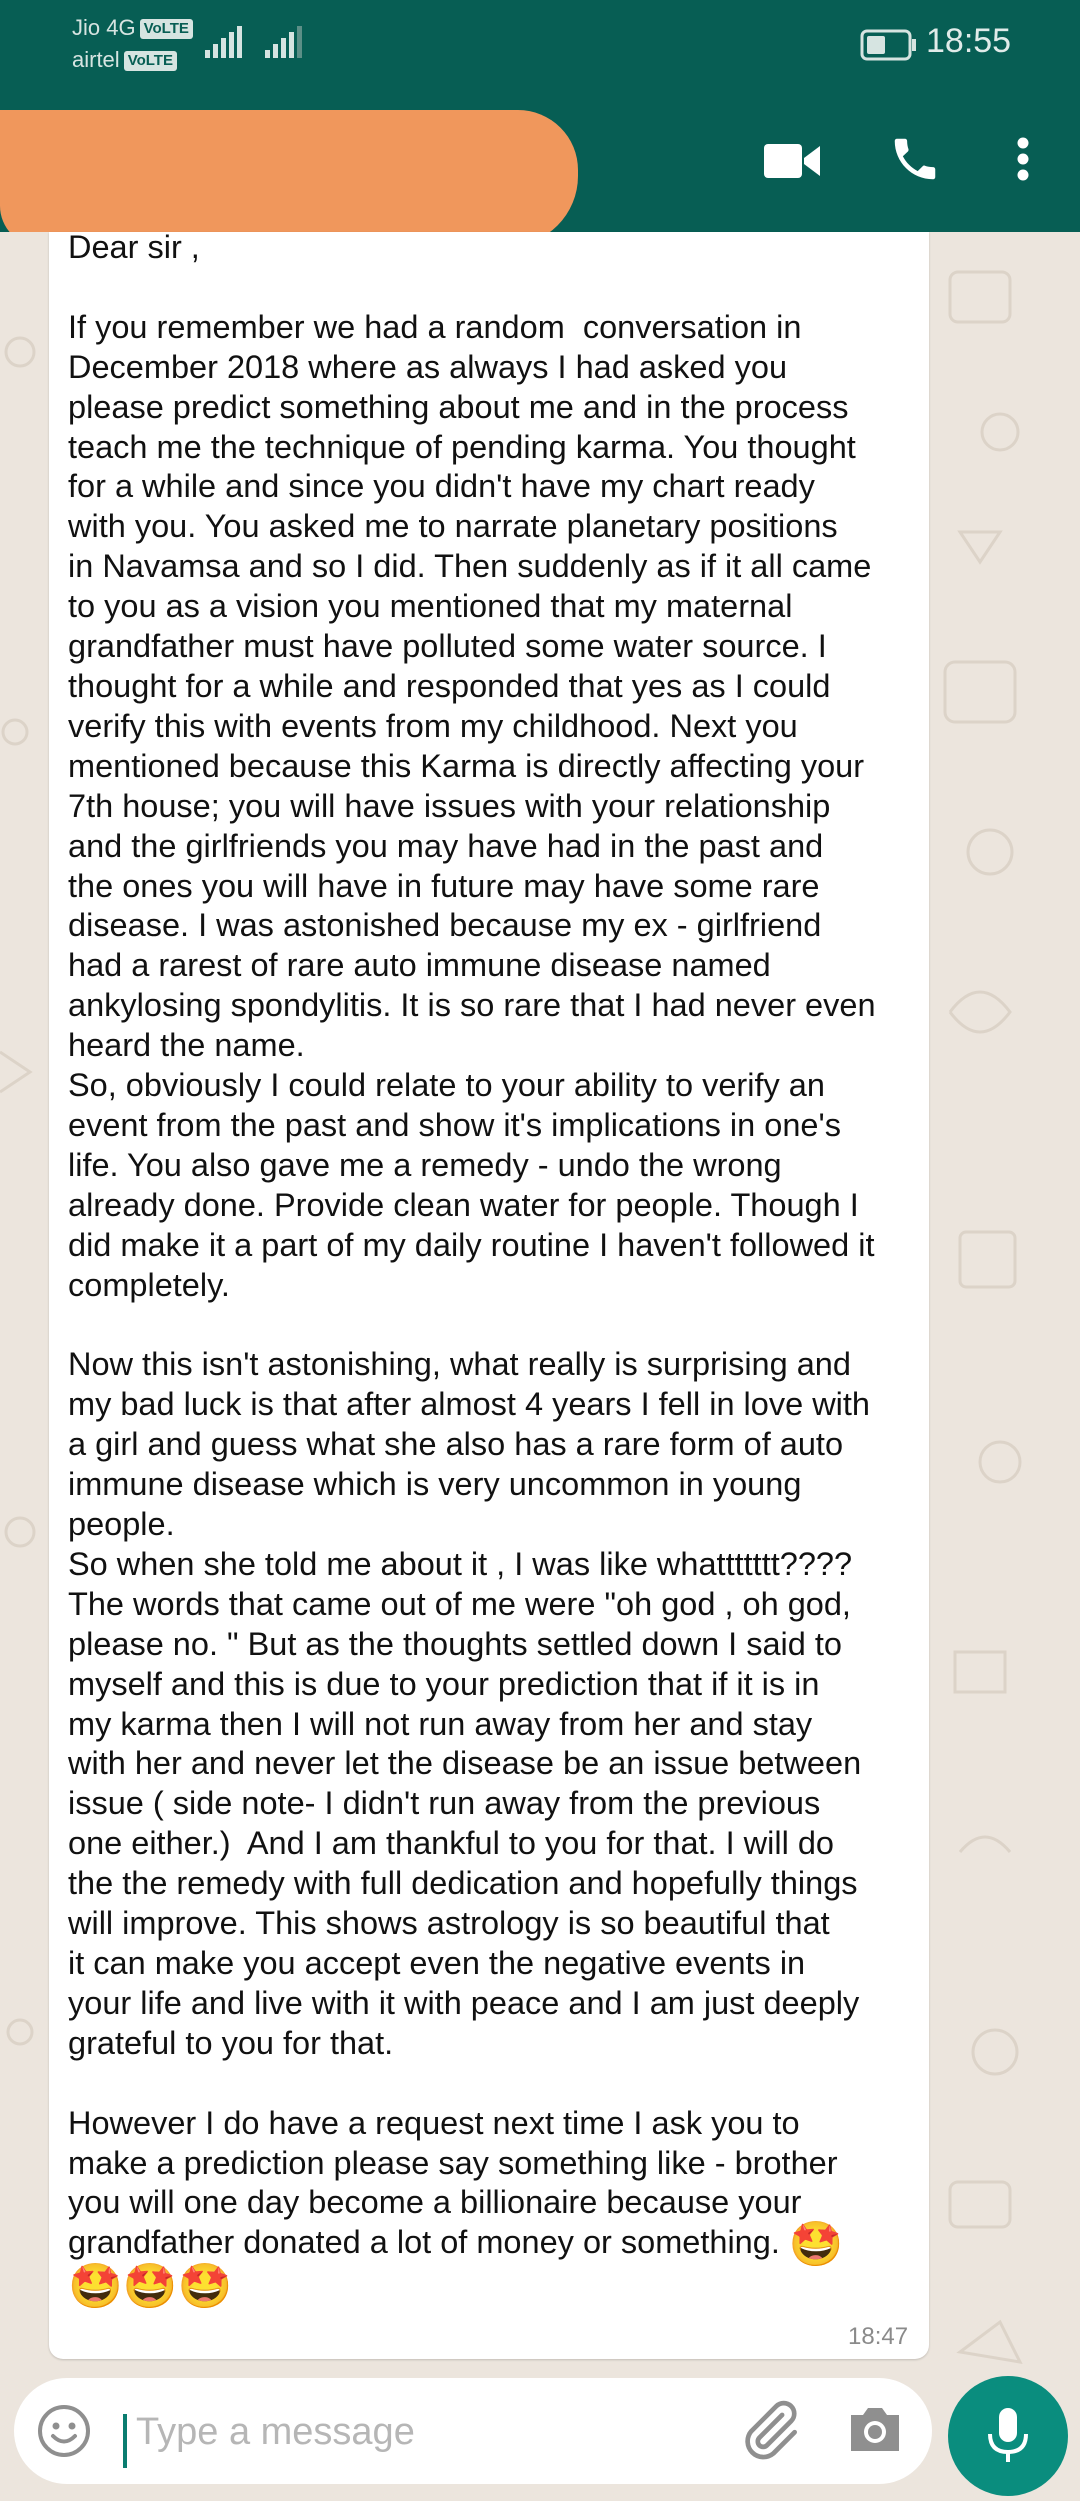 This screenshot has height=2501, width=1080. Describe the element at coordinates (289, 178) in the screenshot. I see `contact-name-redaction` at that location.